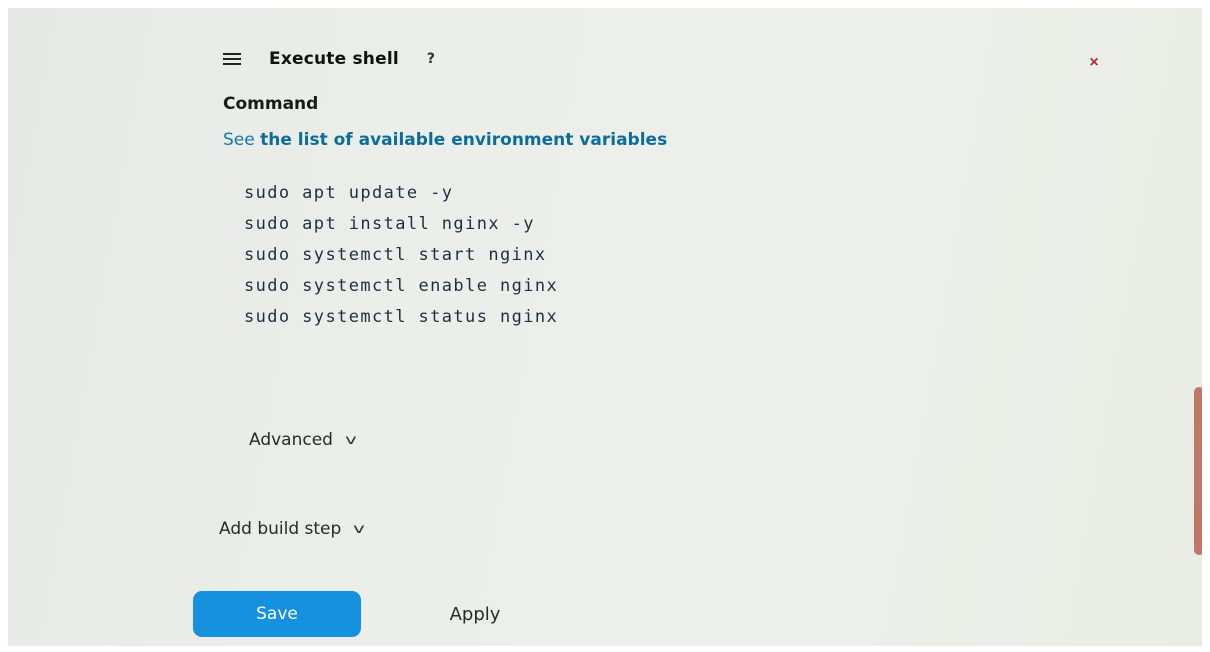  I want to click on build-step-header: Execute shell ?, so click(329, 59).